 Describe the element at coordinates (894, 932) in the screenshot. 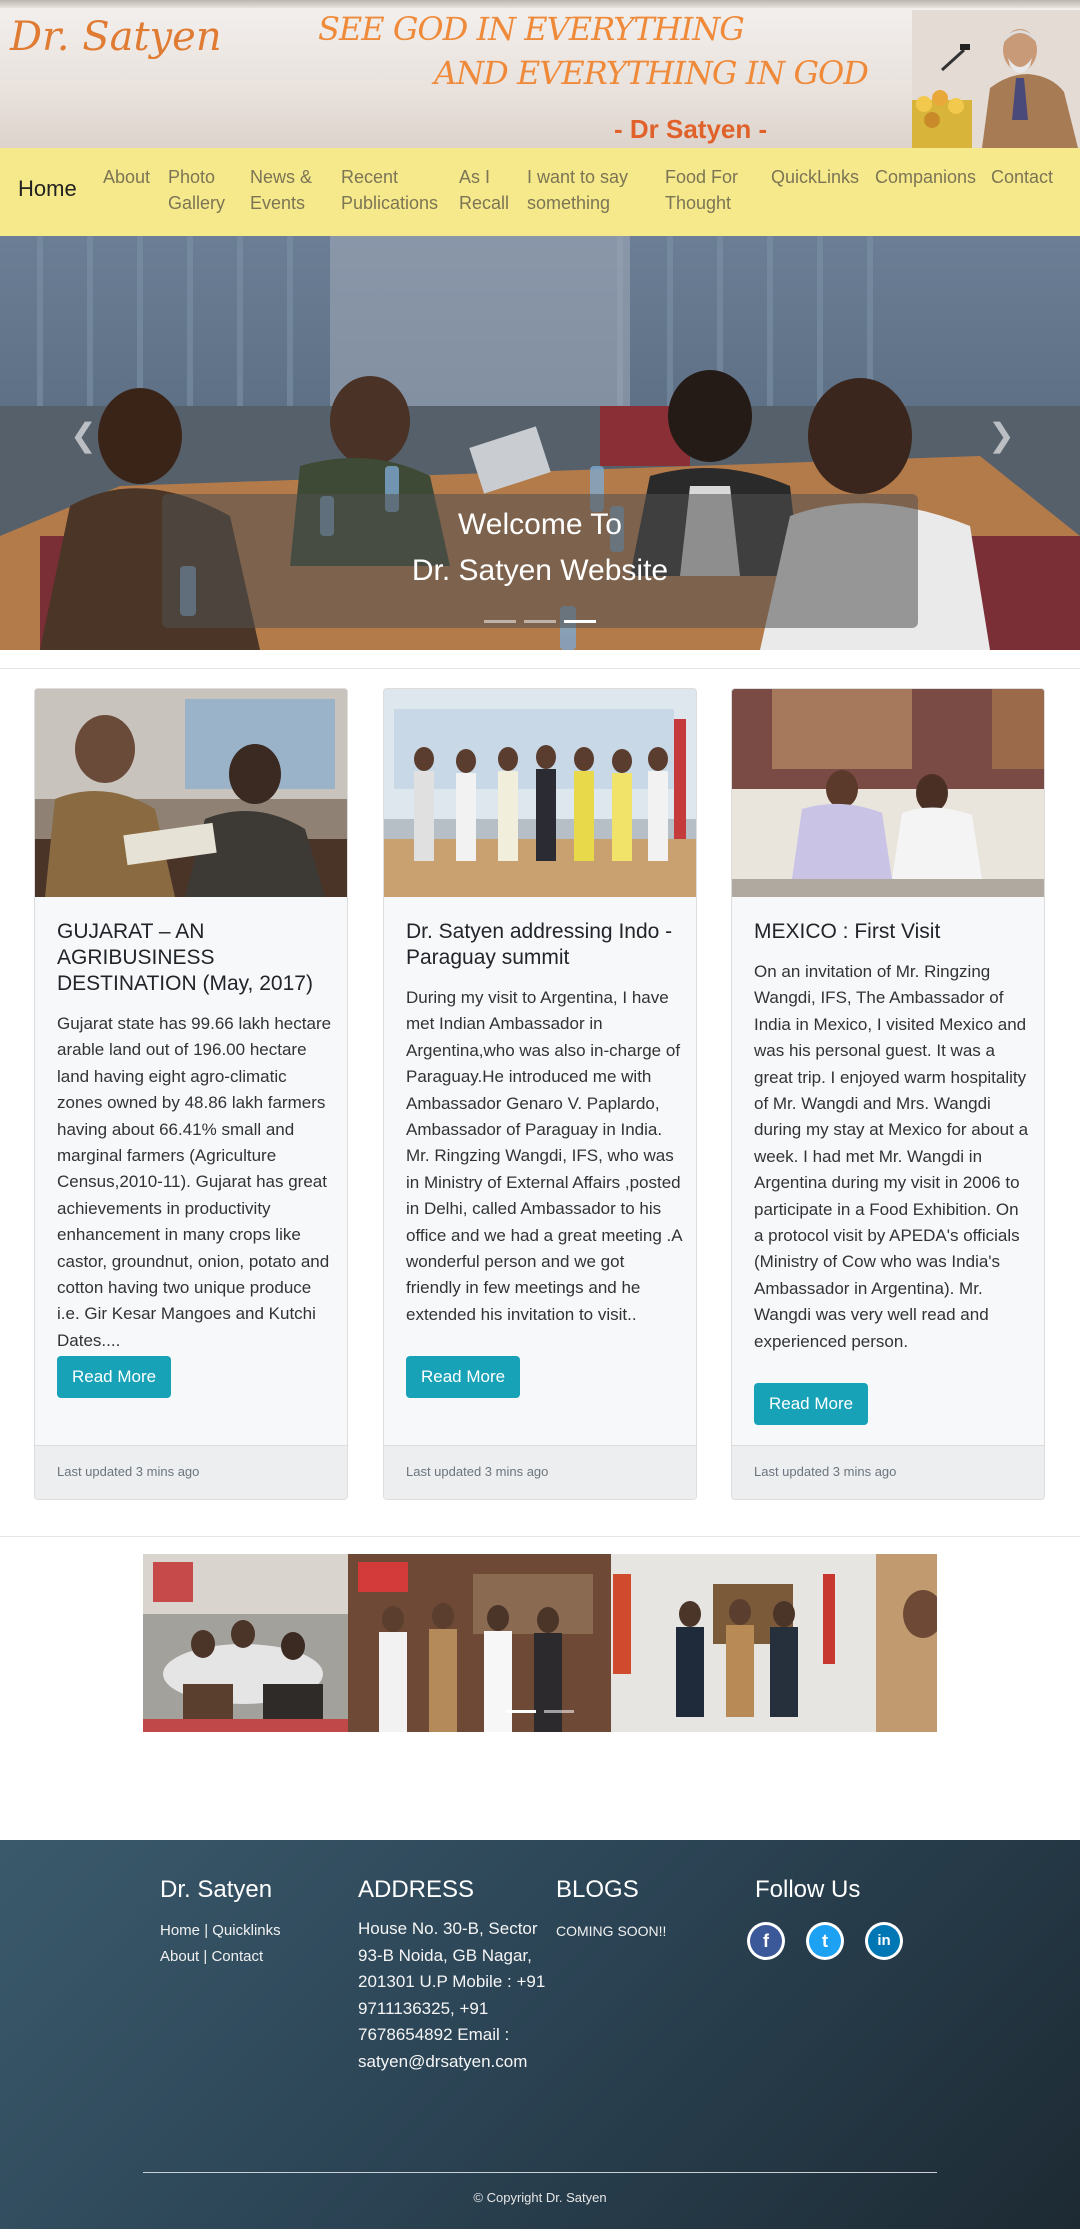

I see `card-title: MEXICO : First Visit` at that location.